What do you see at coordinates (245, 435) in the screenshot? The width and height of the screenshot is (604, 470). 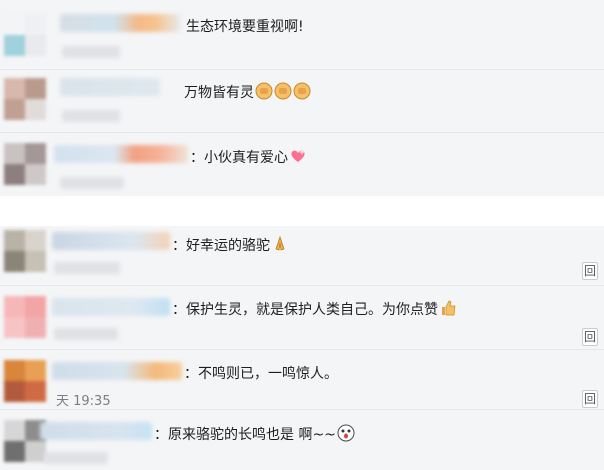 I see `comment-text-body: ：原来骆驼的长鸣也是 啊~~` at bounding box center [245, 435].